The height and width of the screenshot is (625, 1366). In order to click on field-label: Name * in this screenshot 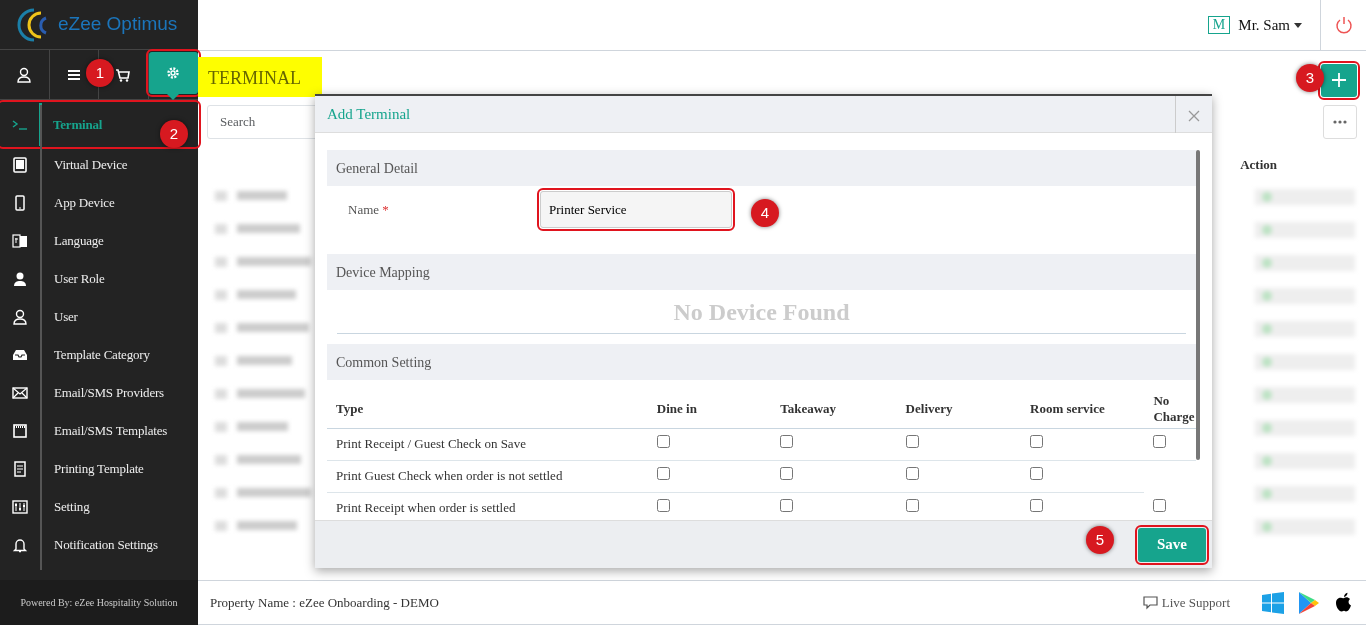, I will do `click(369, 209)`.